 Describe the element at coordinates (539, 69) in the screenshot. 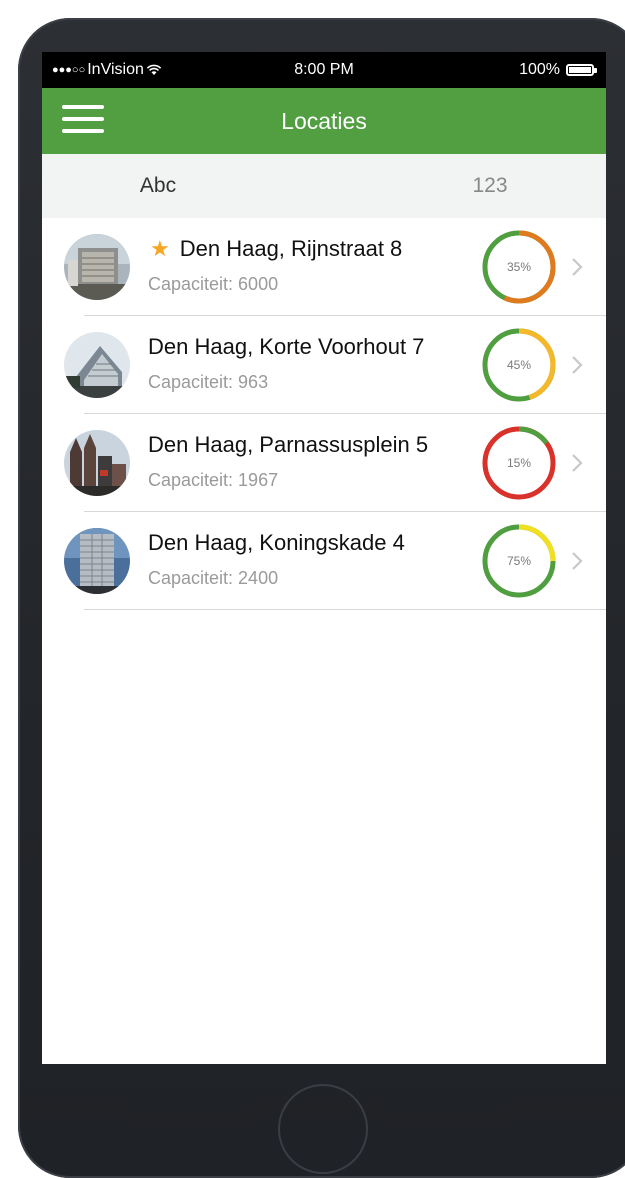

I see `battery-percentage: 100%` at that location.